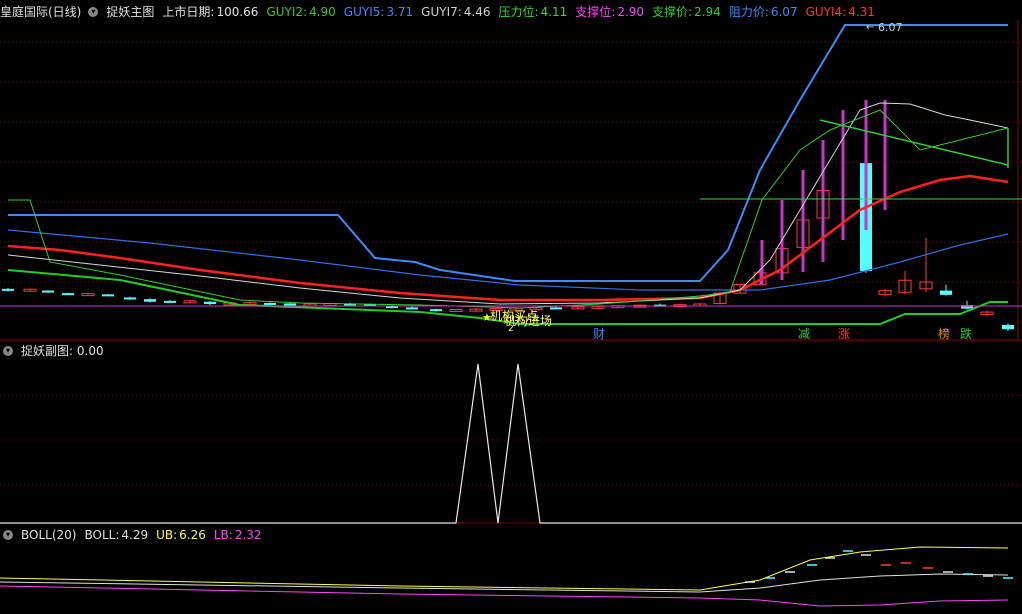 This screenshot has width=1022, height=614. What do you see at coordinates (914, 142) in the screenshot?
I see `upper-band-line` at bounding box center [914, 142].